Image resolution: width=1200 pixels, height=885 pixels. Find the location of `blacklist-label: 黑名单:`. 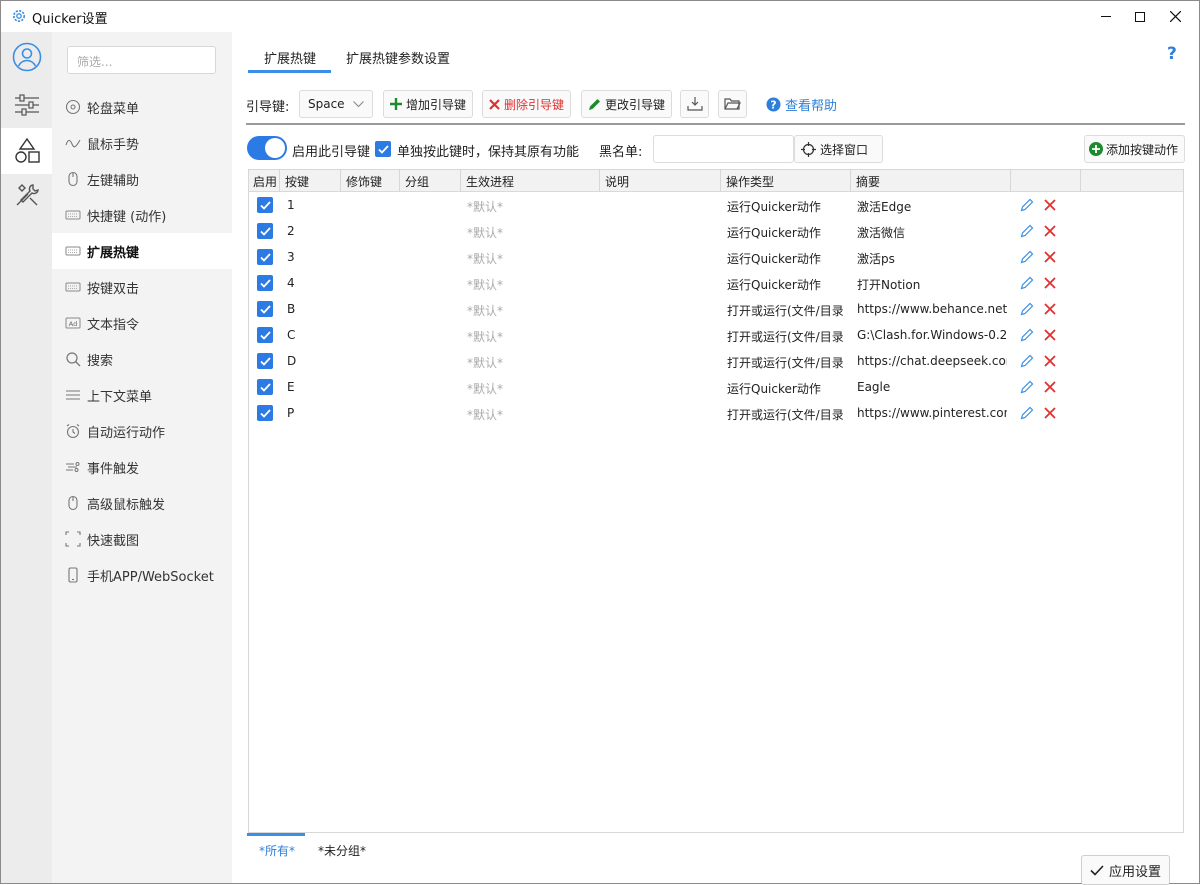

blacklist-label: 黑名单: is located at coordinates (621, 152).